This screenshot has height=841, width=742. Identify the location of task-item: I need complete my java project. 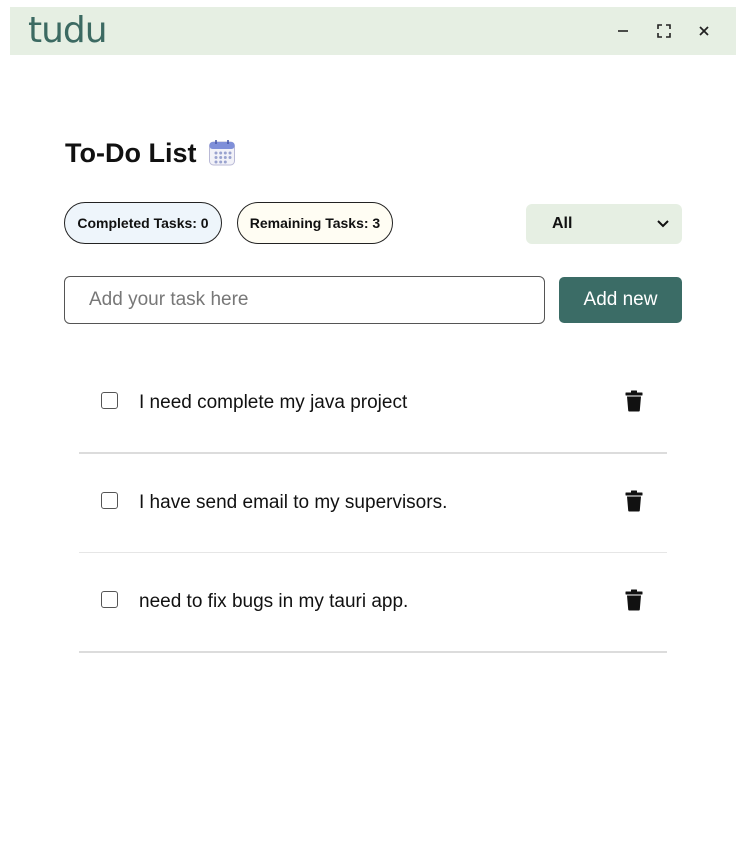
(373, 404).